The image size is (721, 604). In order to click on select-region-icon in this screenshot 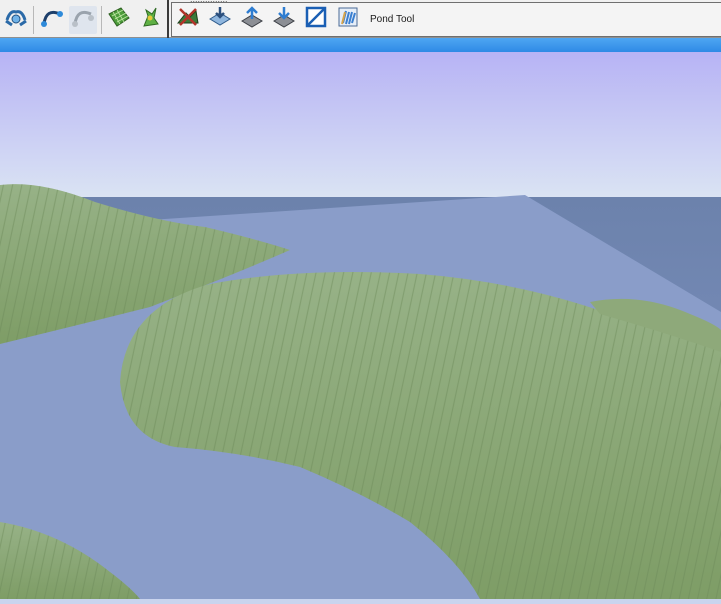, I will do `click(316, 19)`.